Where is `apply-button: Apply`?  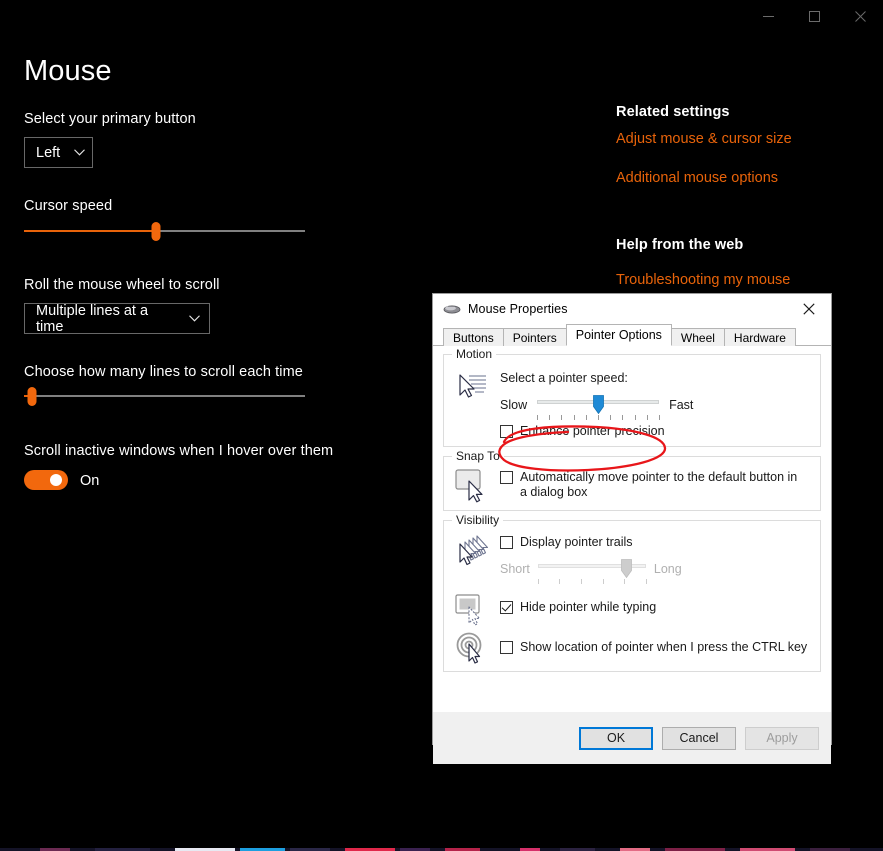
apply-button: Apply is located at coordinates (782, 738).